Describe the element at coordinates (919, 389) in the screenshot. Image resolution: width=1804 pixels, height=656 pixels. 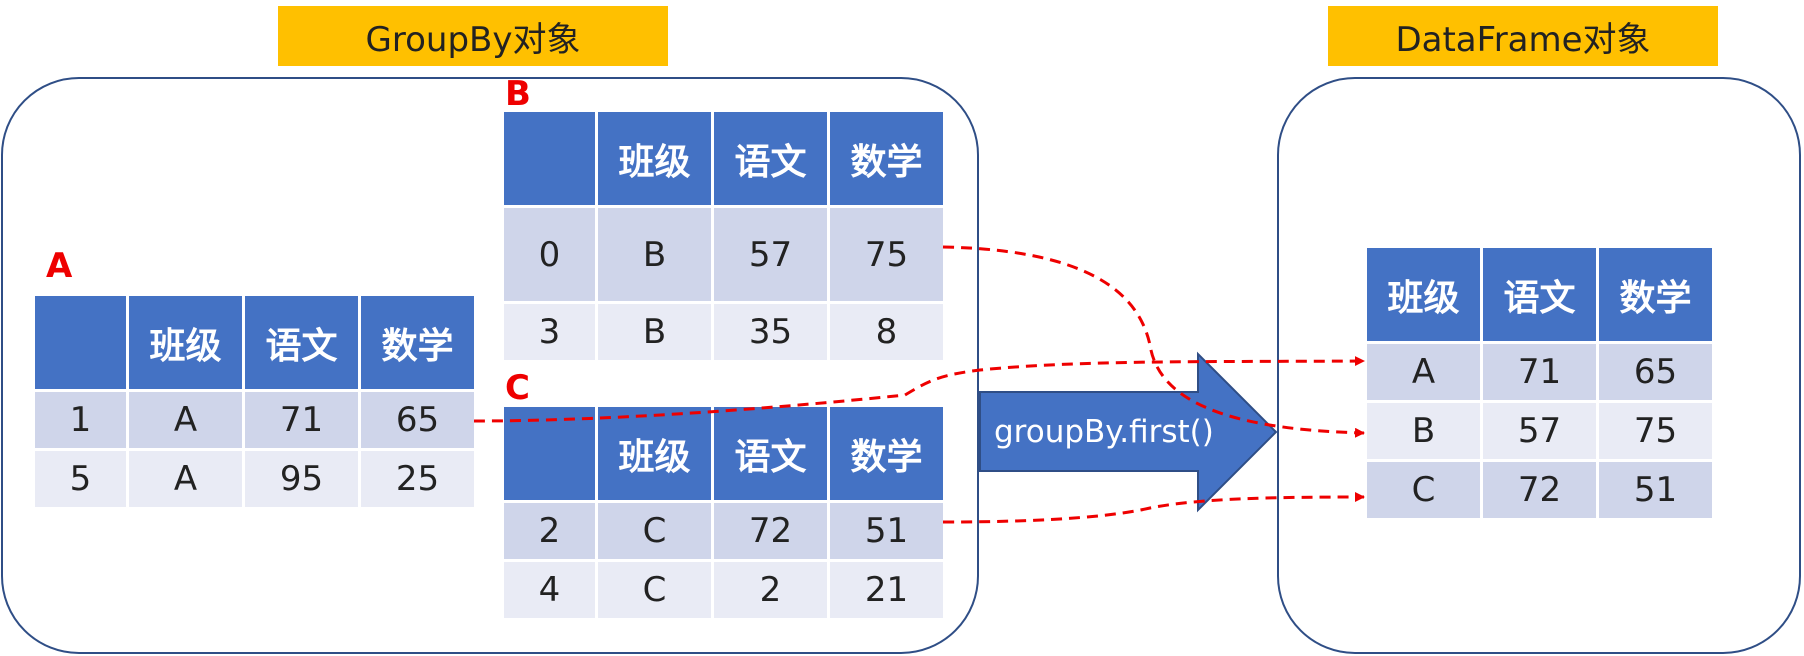
I see `connector-a-to-result` at that location.